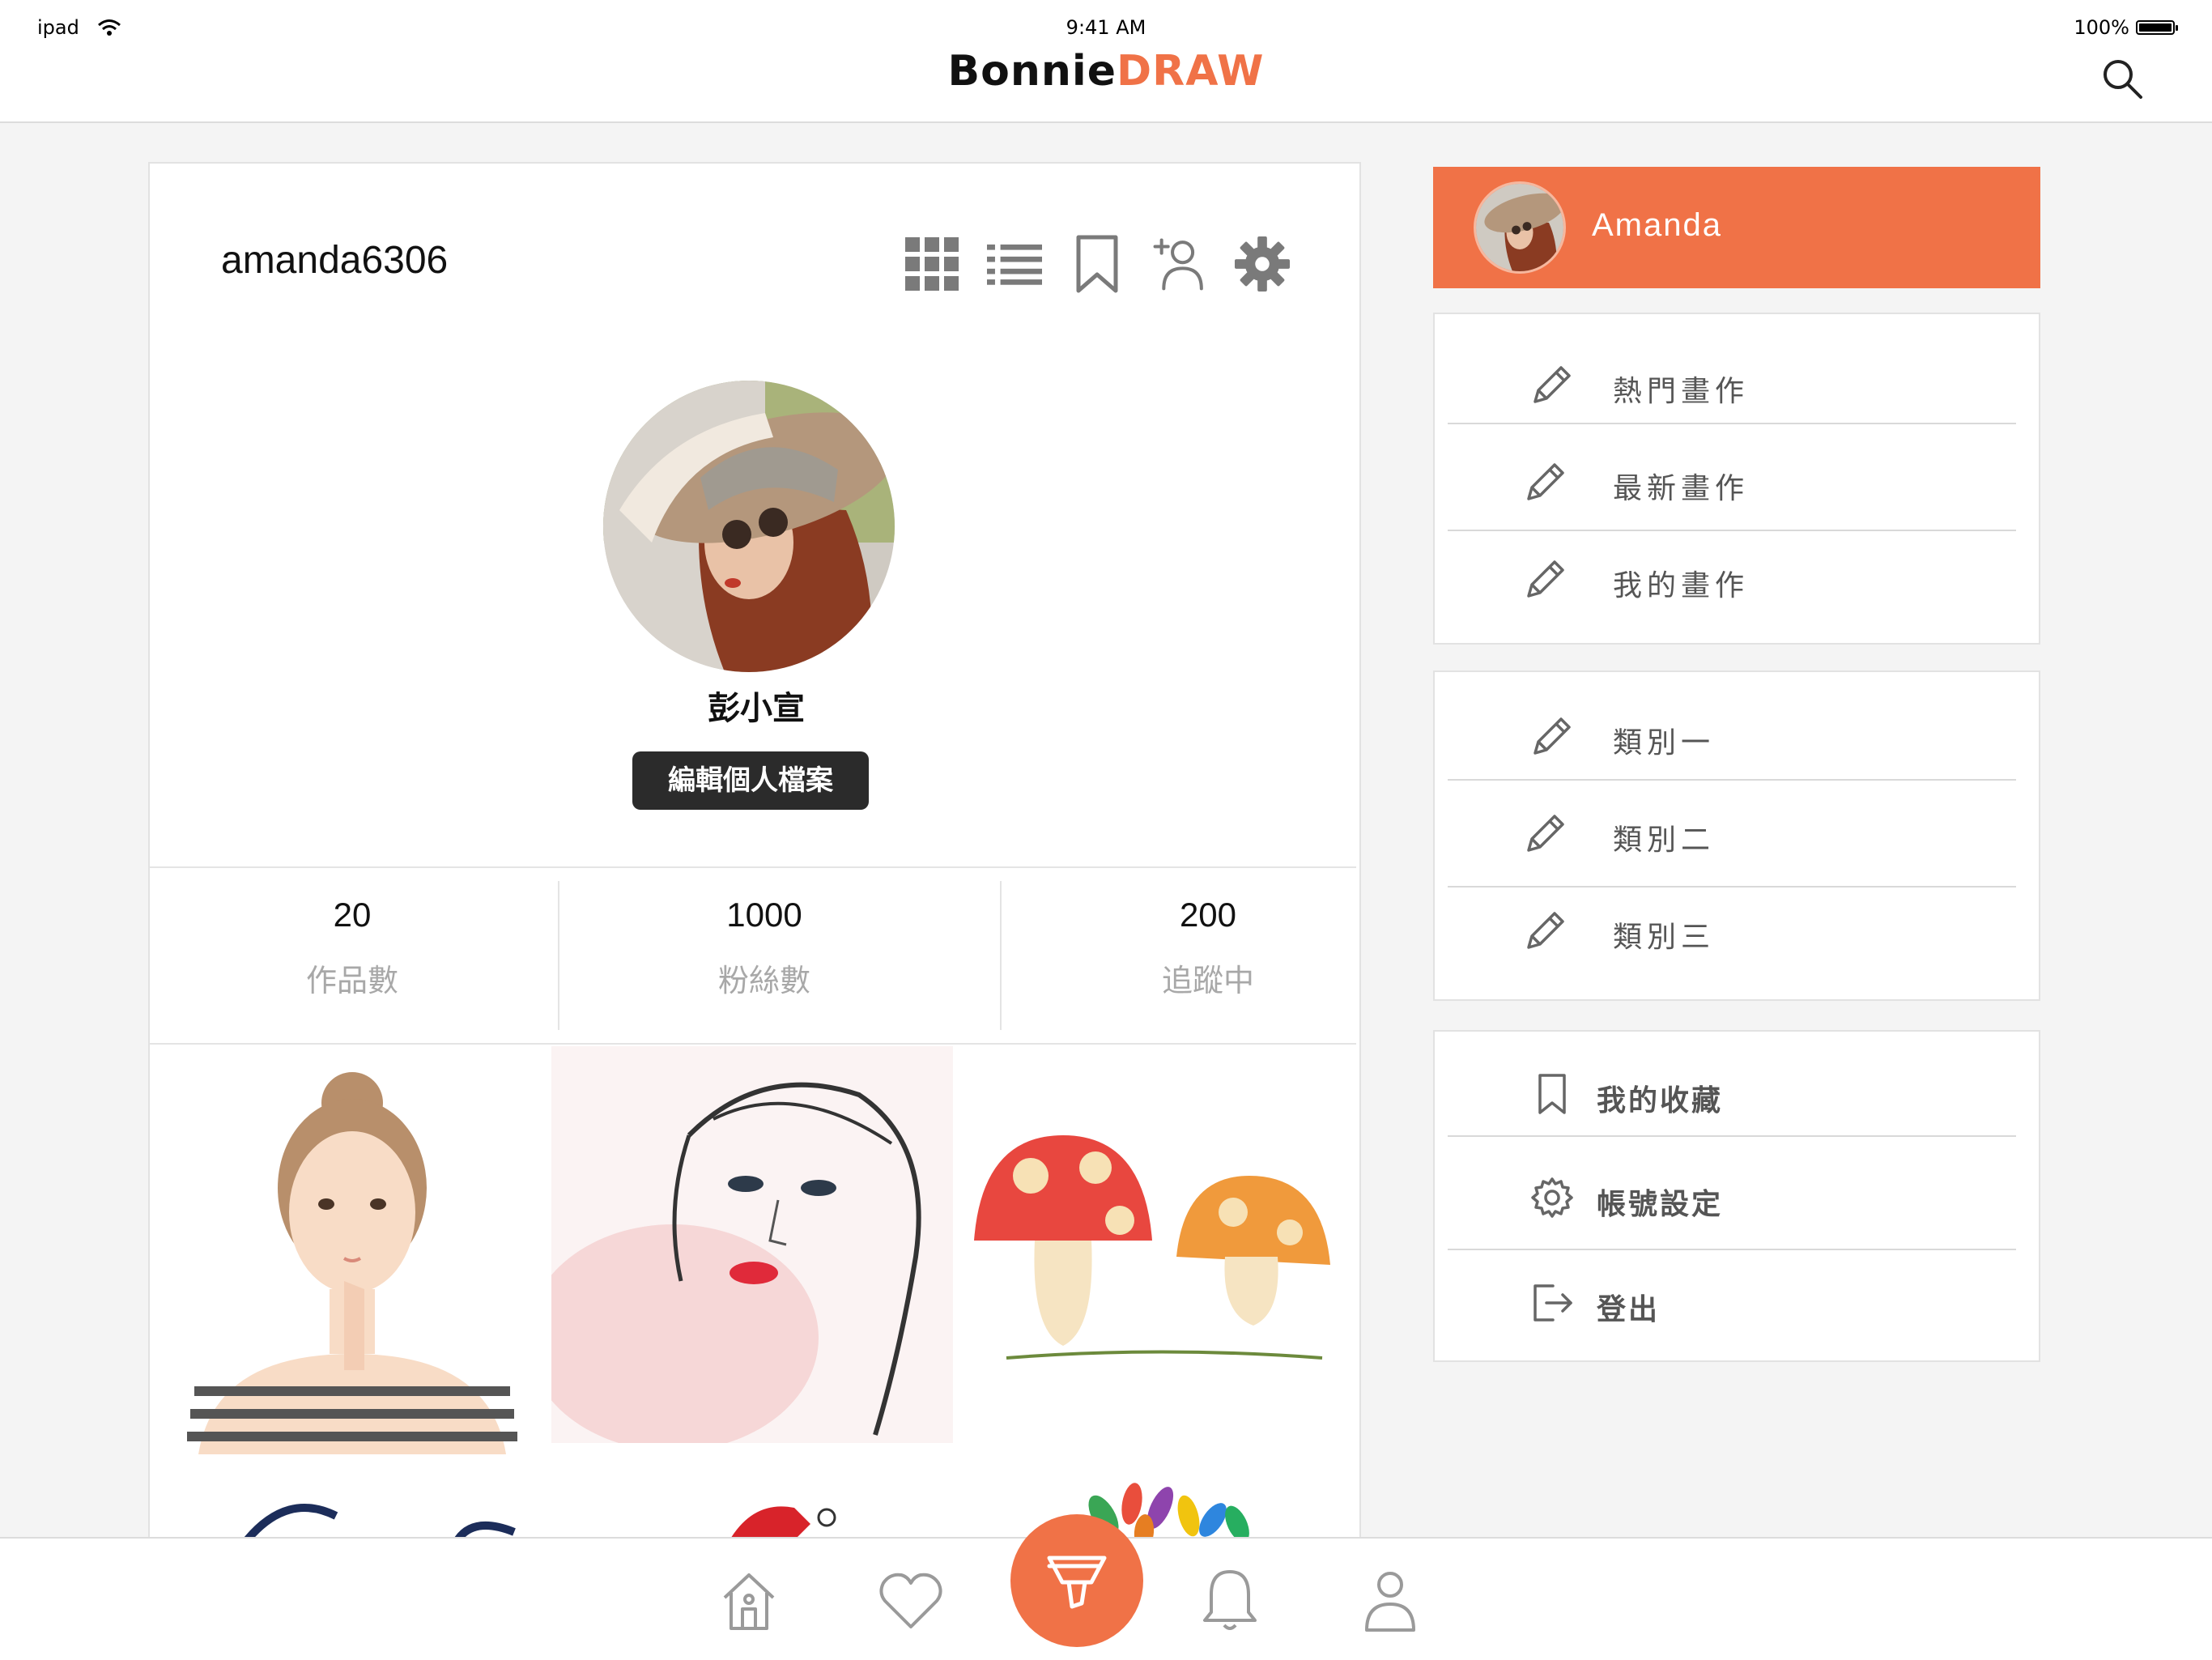 The height and width of the screenshot is (1660, 2212). I want to click on tab-profile, so click(1390, 1601).